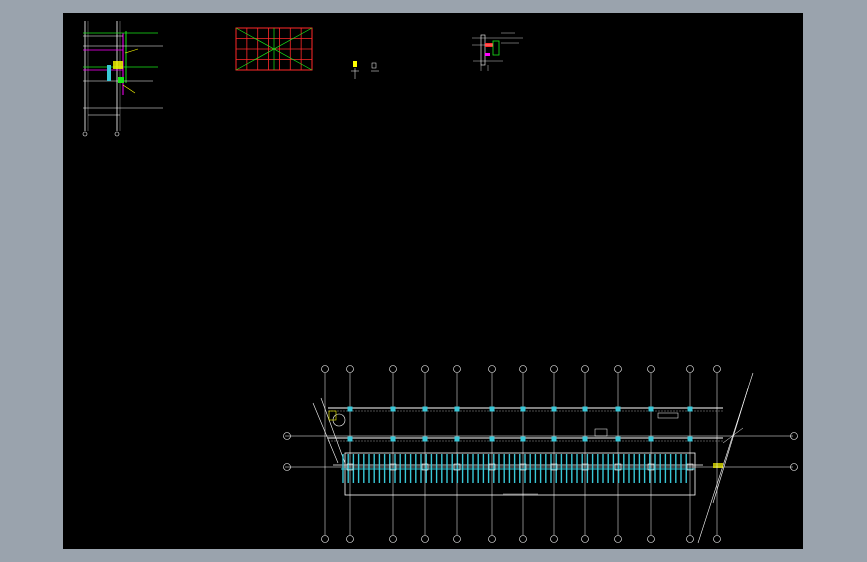 The height and width of the screenshot is (562, 867). I want to click on connection-detail, so click(497, 51).